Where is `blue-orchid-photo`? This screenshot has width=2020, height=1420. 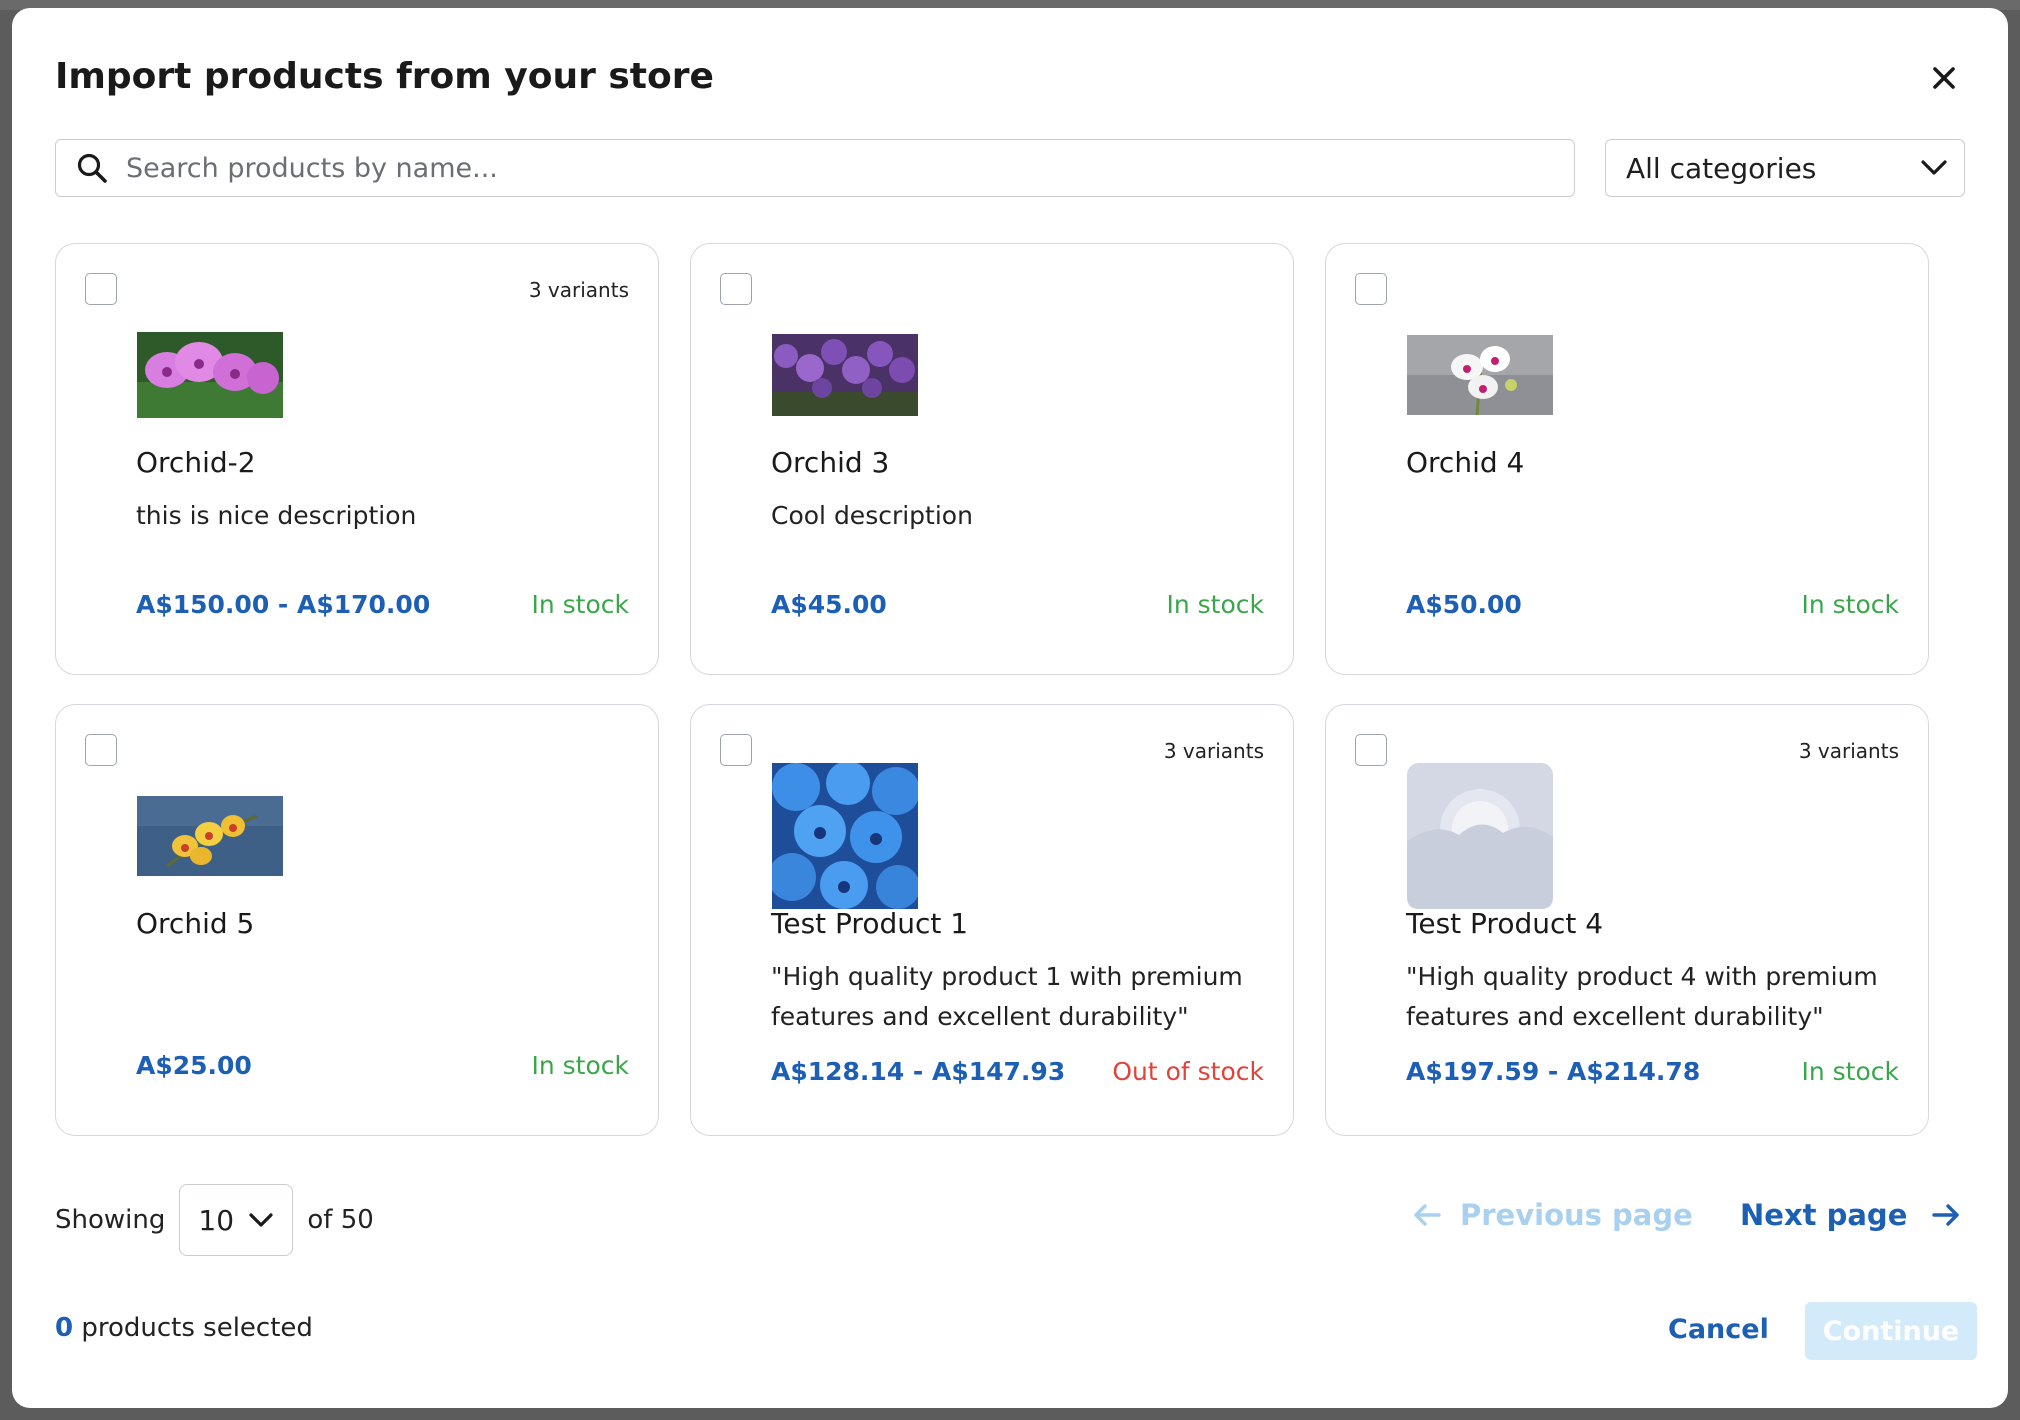
blue-orchid-photo is located at coordinates (845, 836).